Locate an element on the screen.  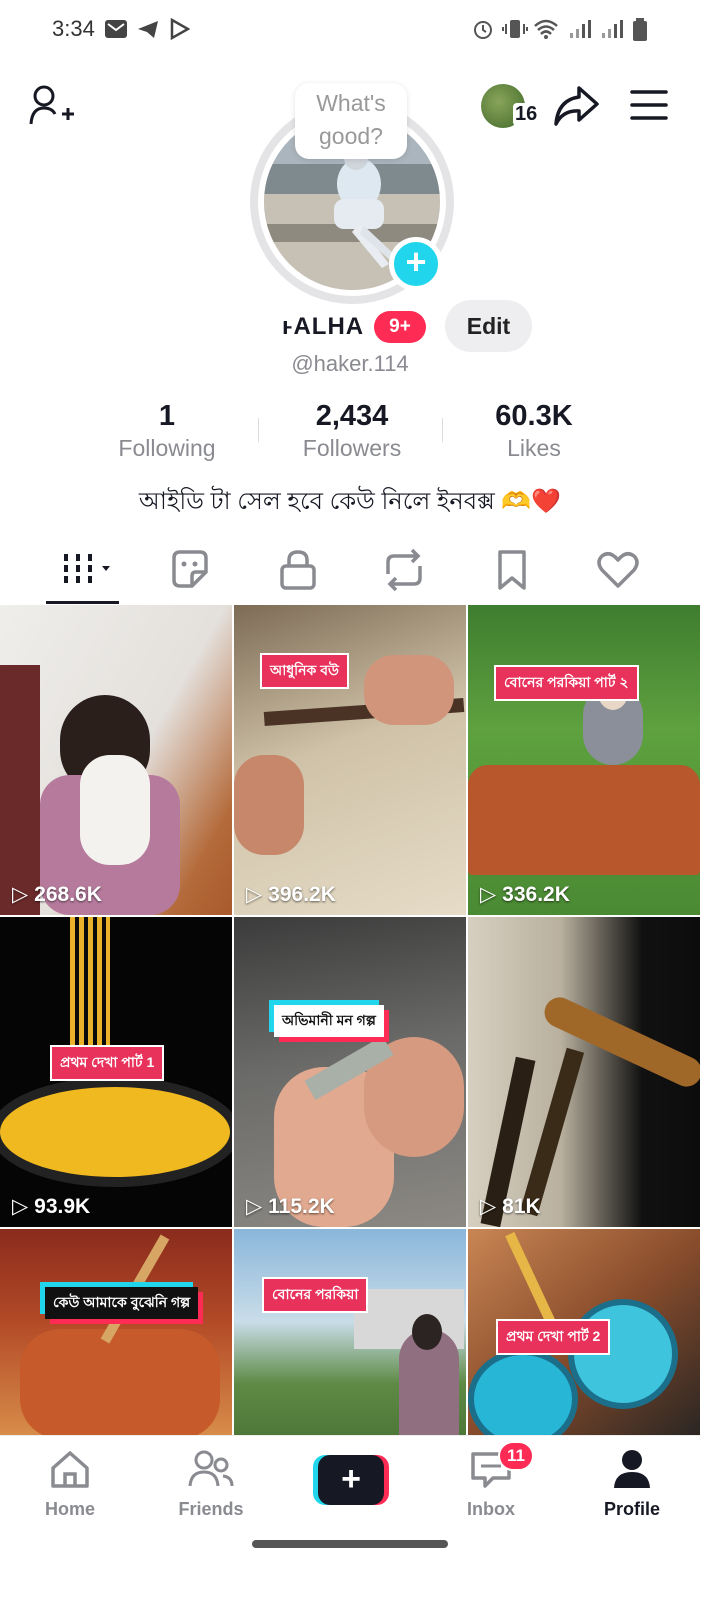
video-thumbnail: অভিমানী মন গল্প ▷ 115.2K is located at coordinates (350, 1072).